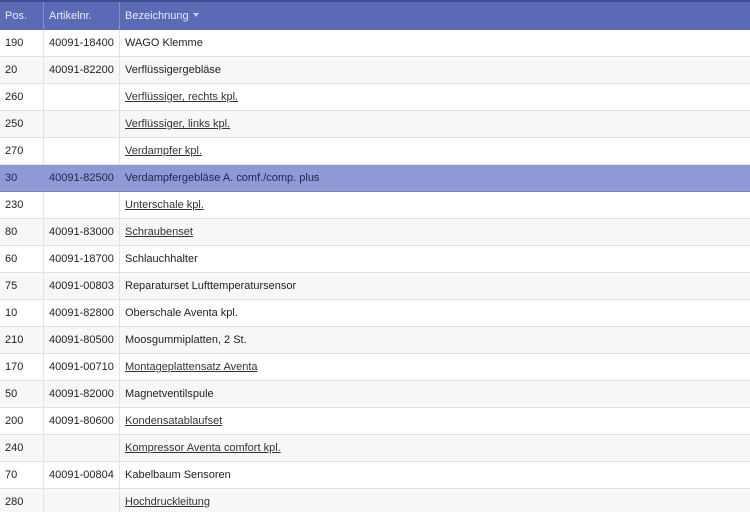 Image resolution: width=750 pixels, height=512 pixels. Describe the element at coordinates (375, 43) in the screenshot. I see `table-row: 190 40091-18400 WAGO Klemme` at that location.